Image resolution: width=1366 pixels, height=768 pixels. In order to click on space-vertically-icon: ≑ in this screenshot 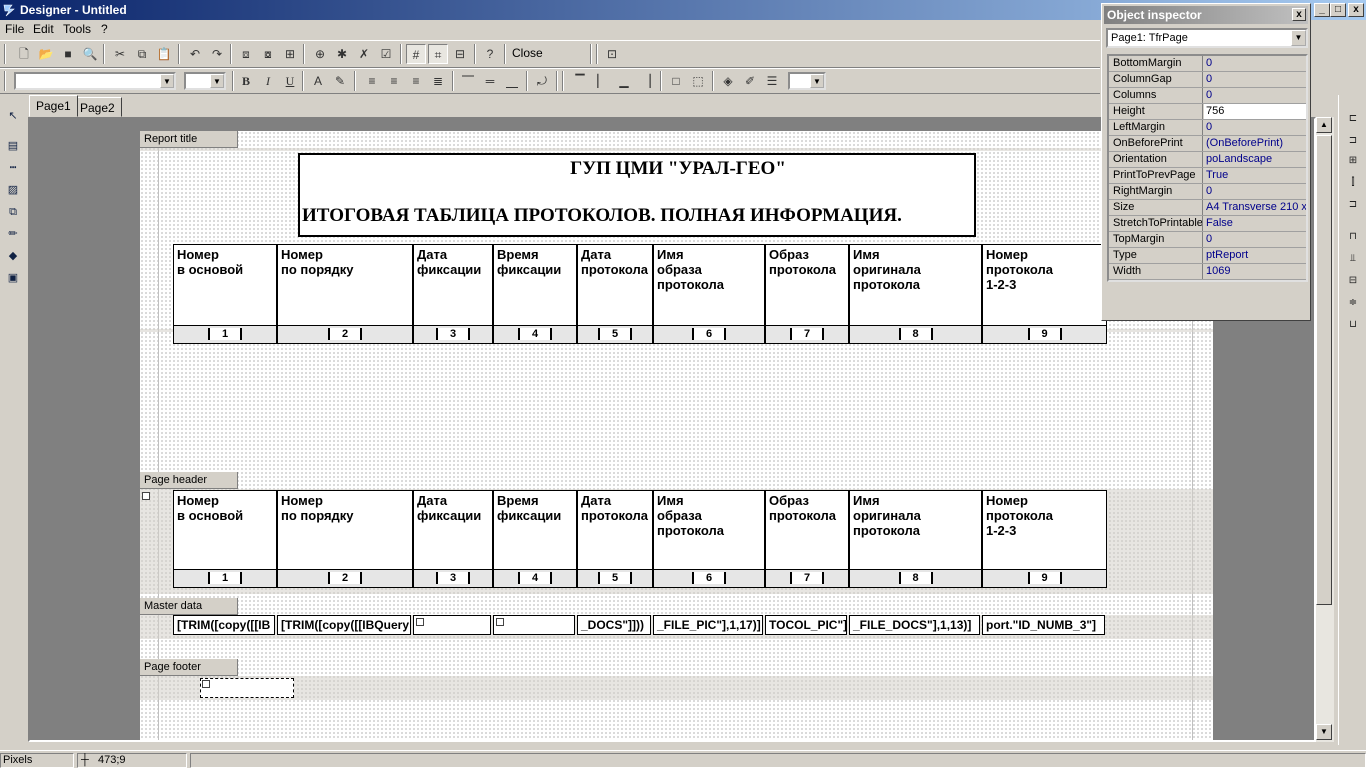, I will do `click(1353, 303)`.